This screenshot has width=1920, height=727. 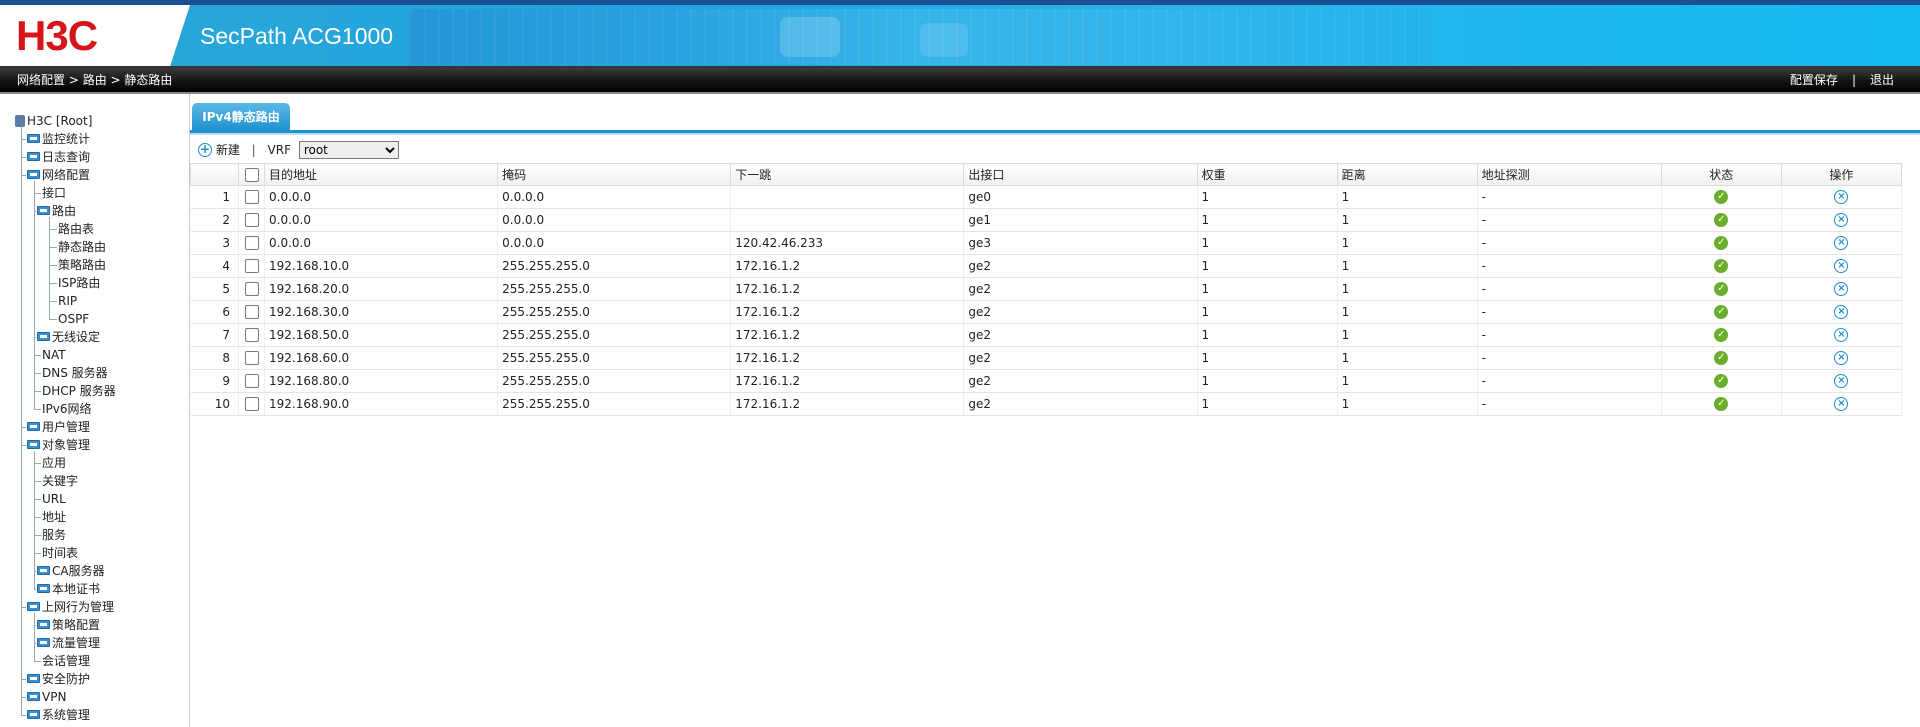 I want to click on sidebar-item: IPv6网络, so click(x=67, y=409).